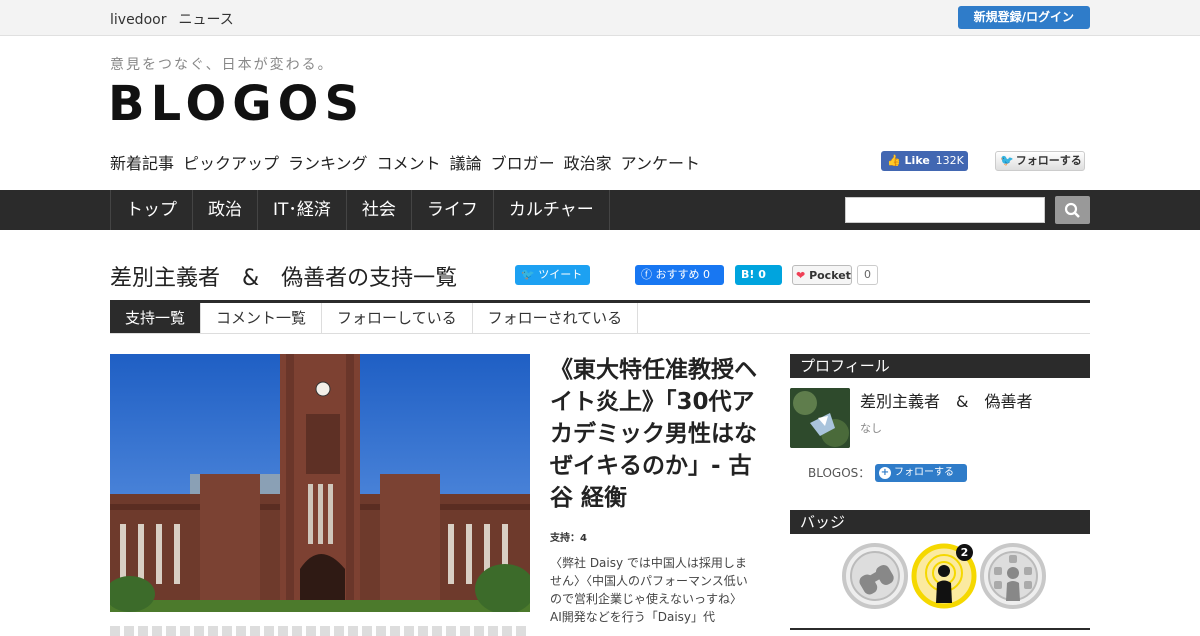 This screenshot has width=1200, height=636. Describe the element at coordinates (523, 163) in the screenshot. I see `subnav-blogger: ブロガー` at that location.